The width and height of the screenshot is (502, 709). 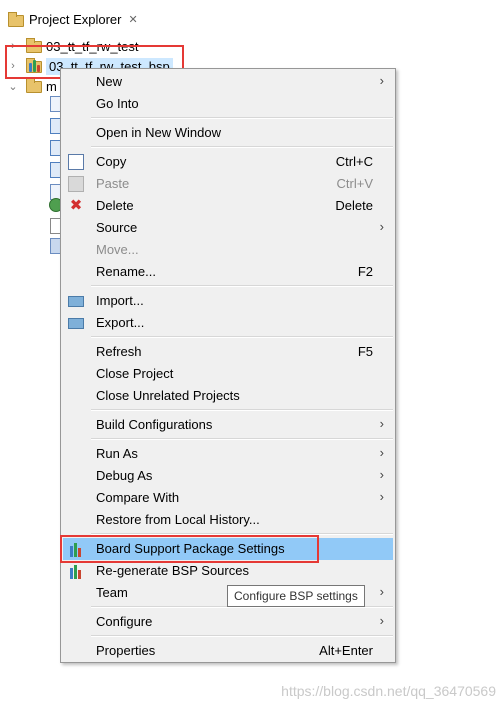 What do you see at coordinates (112, 592) in the screenshot?
I see `menu-item-label: Team` at bounding box center [112, 592].